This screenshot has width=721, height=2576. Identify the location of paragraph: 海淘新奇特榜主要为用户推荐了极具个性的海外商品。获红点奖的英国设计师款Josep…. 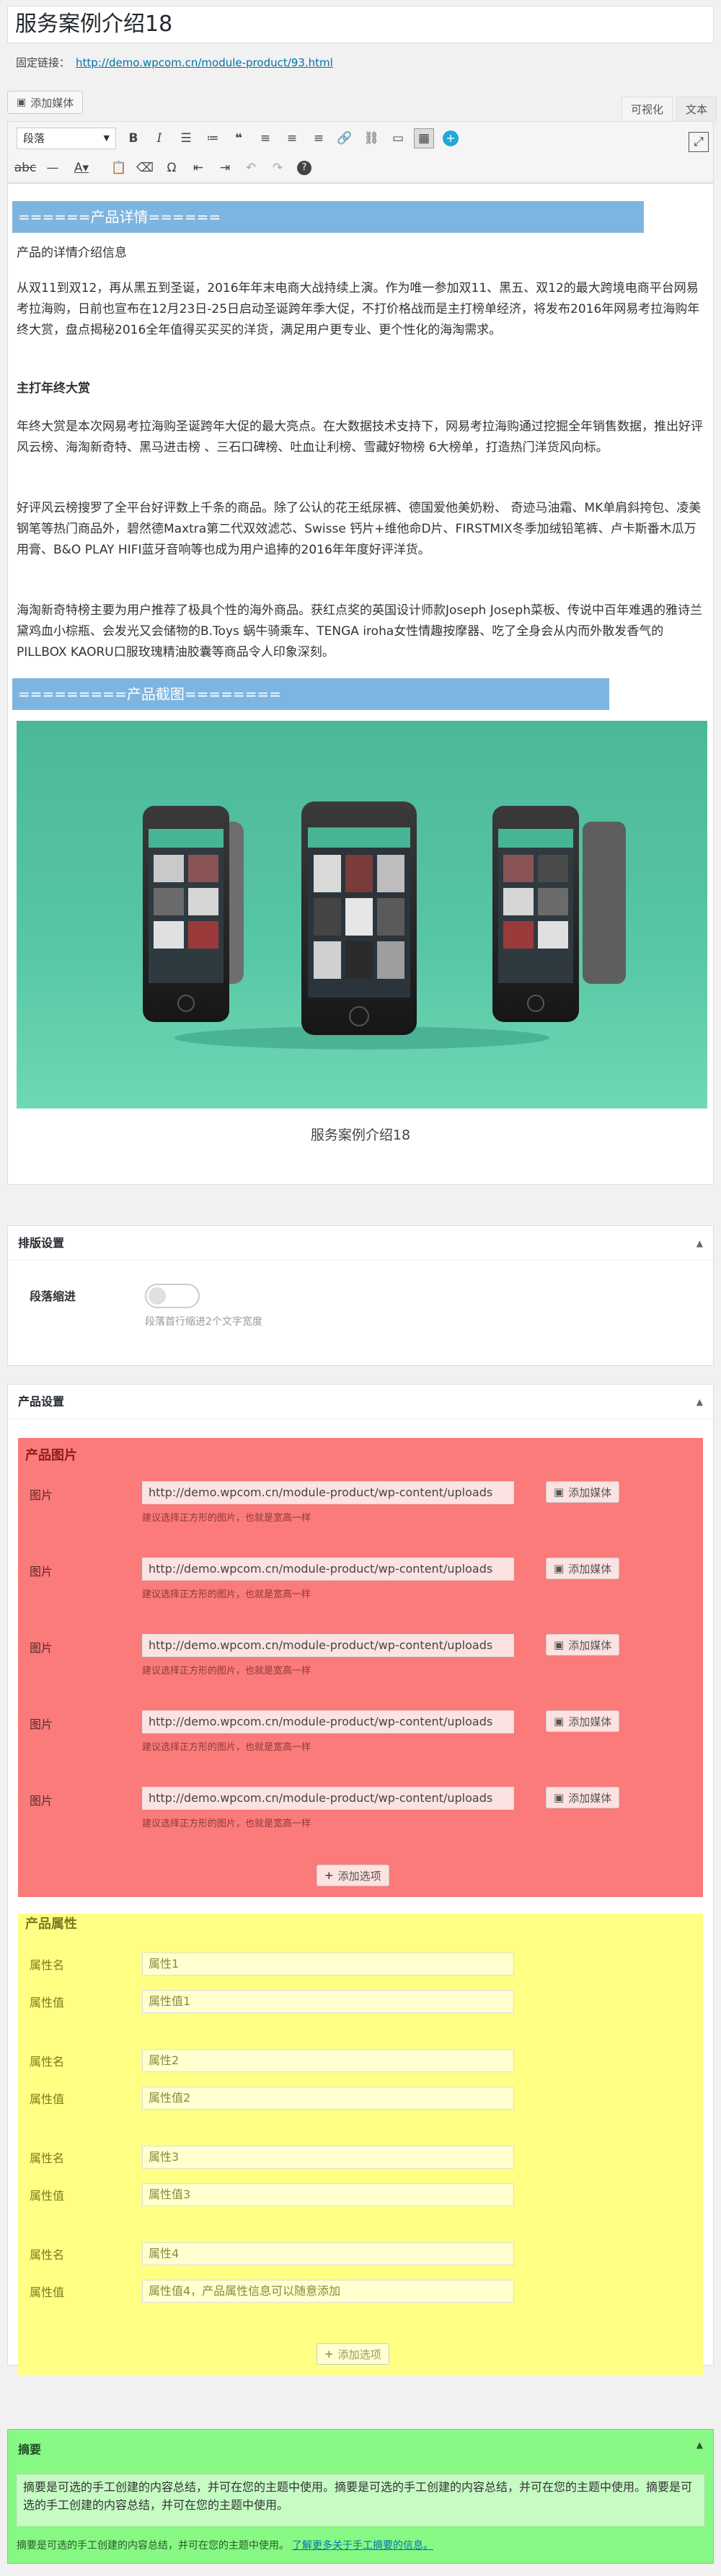
(359, 631).